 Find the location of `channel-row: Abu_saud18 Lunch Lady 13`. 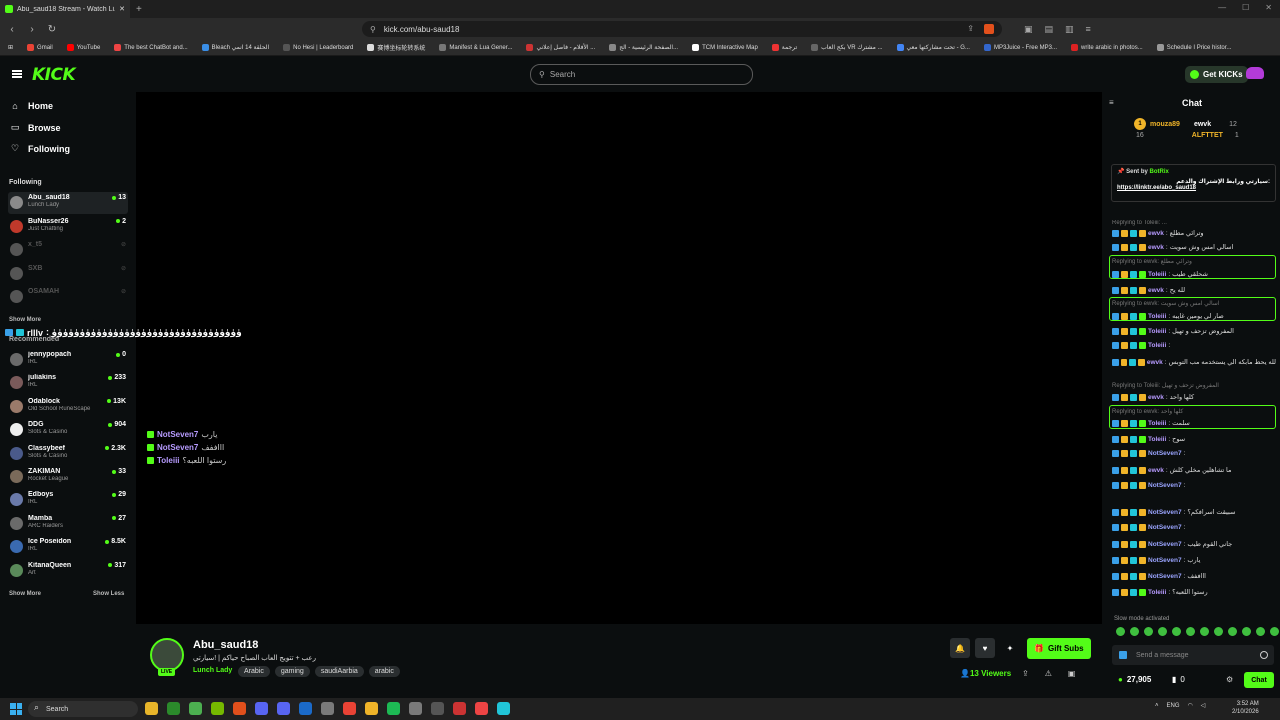

channel-row: Abu_saud18 Lunch Lady 13 is located at coordinates (68, 203).